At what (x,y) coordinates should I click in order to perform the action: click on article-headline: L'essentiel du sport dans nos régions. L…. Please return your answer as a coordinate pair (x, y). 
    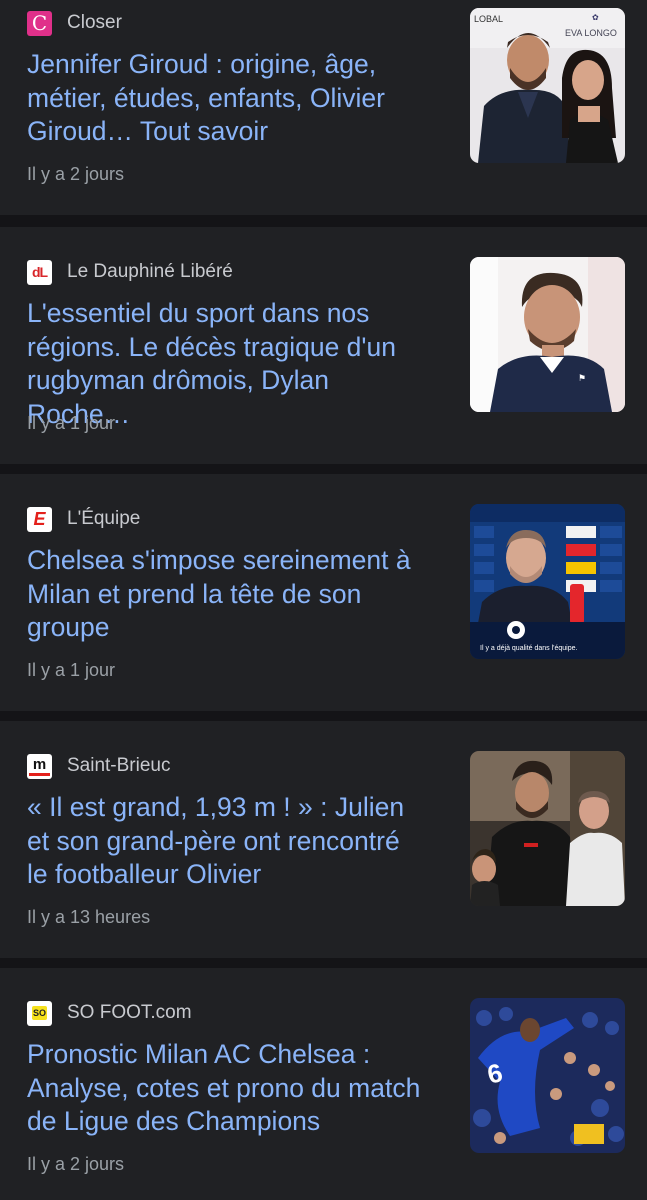
    Looking at the image, I should click on (227, 364).